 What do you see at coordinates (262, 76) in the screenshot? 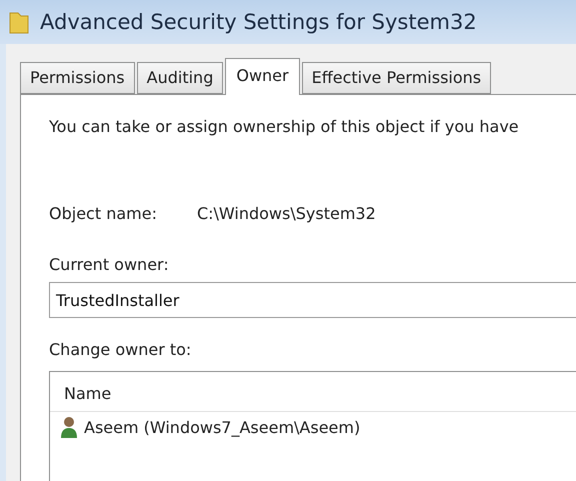
I see `tab: Owner` at bounding box center [262, 76].